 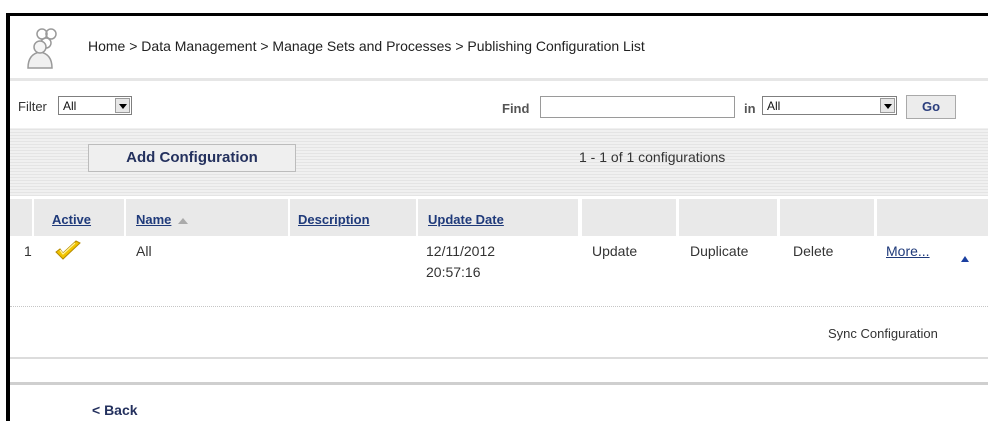 What do you see at coordinates (637, 107) in the screenshot?
I see `find-input` at bounding box center [637, 107].